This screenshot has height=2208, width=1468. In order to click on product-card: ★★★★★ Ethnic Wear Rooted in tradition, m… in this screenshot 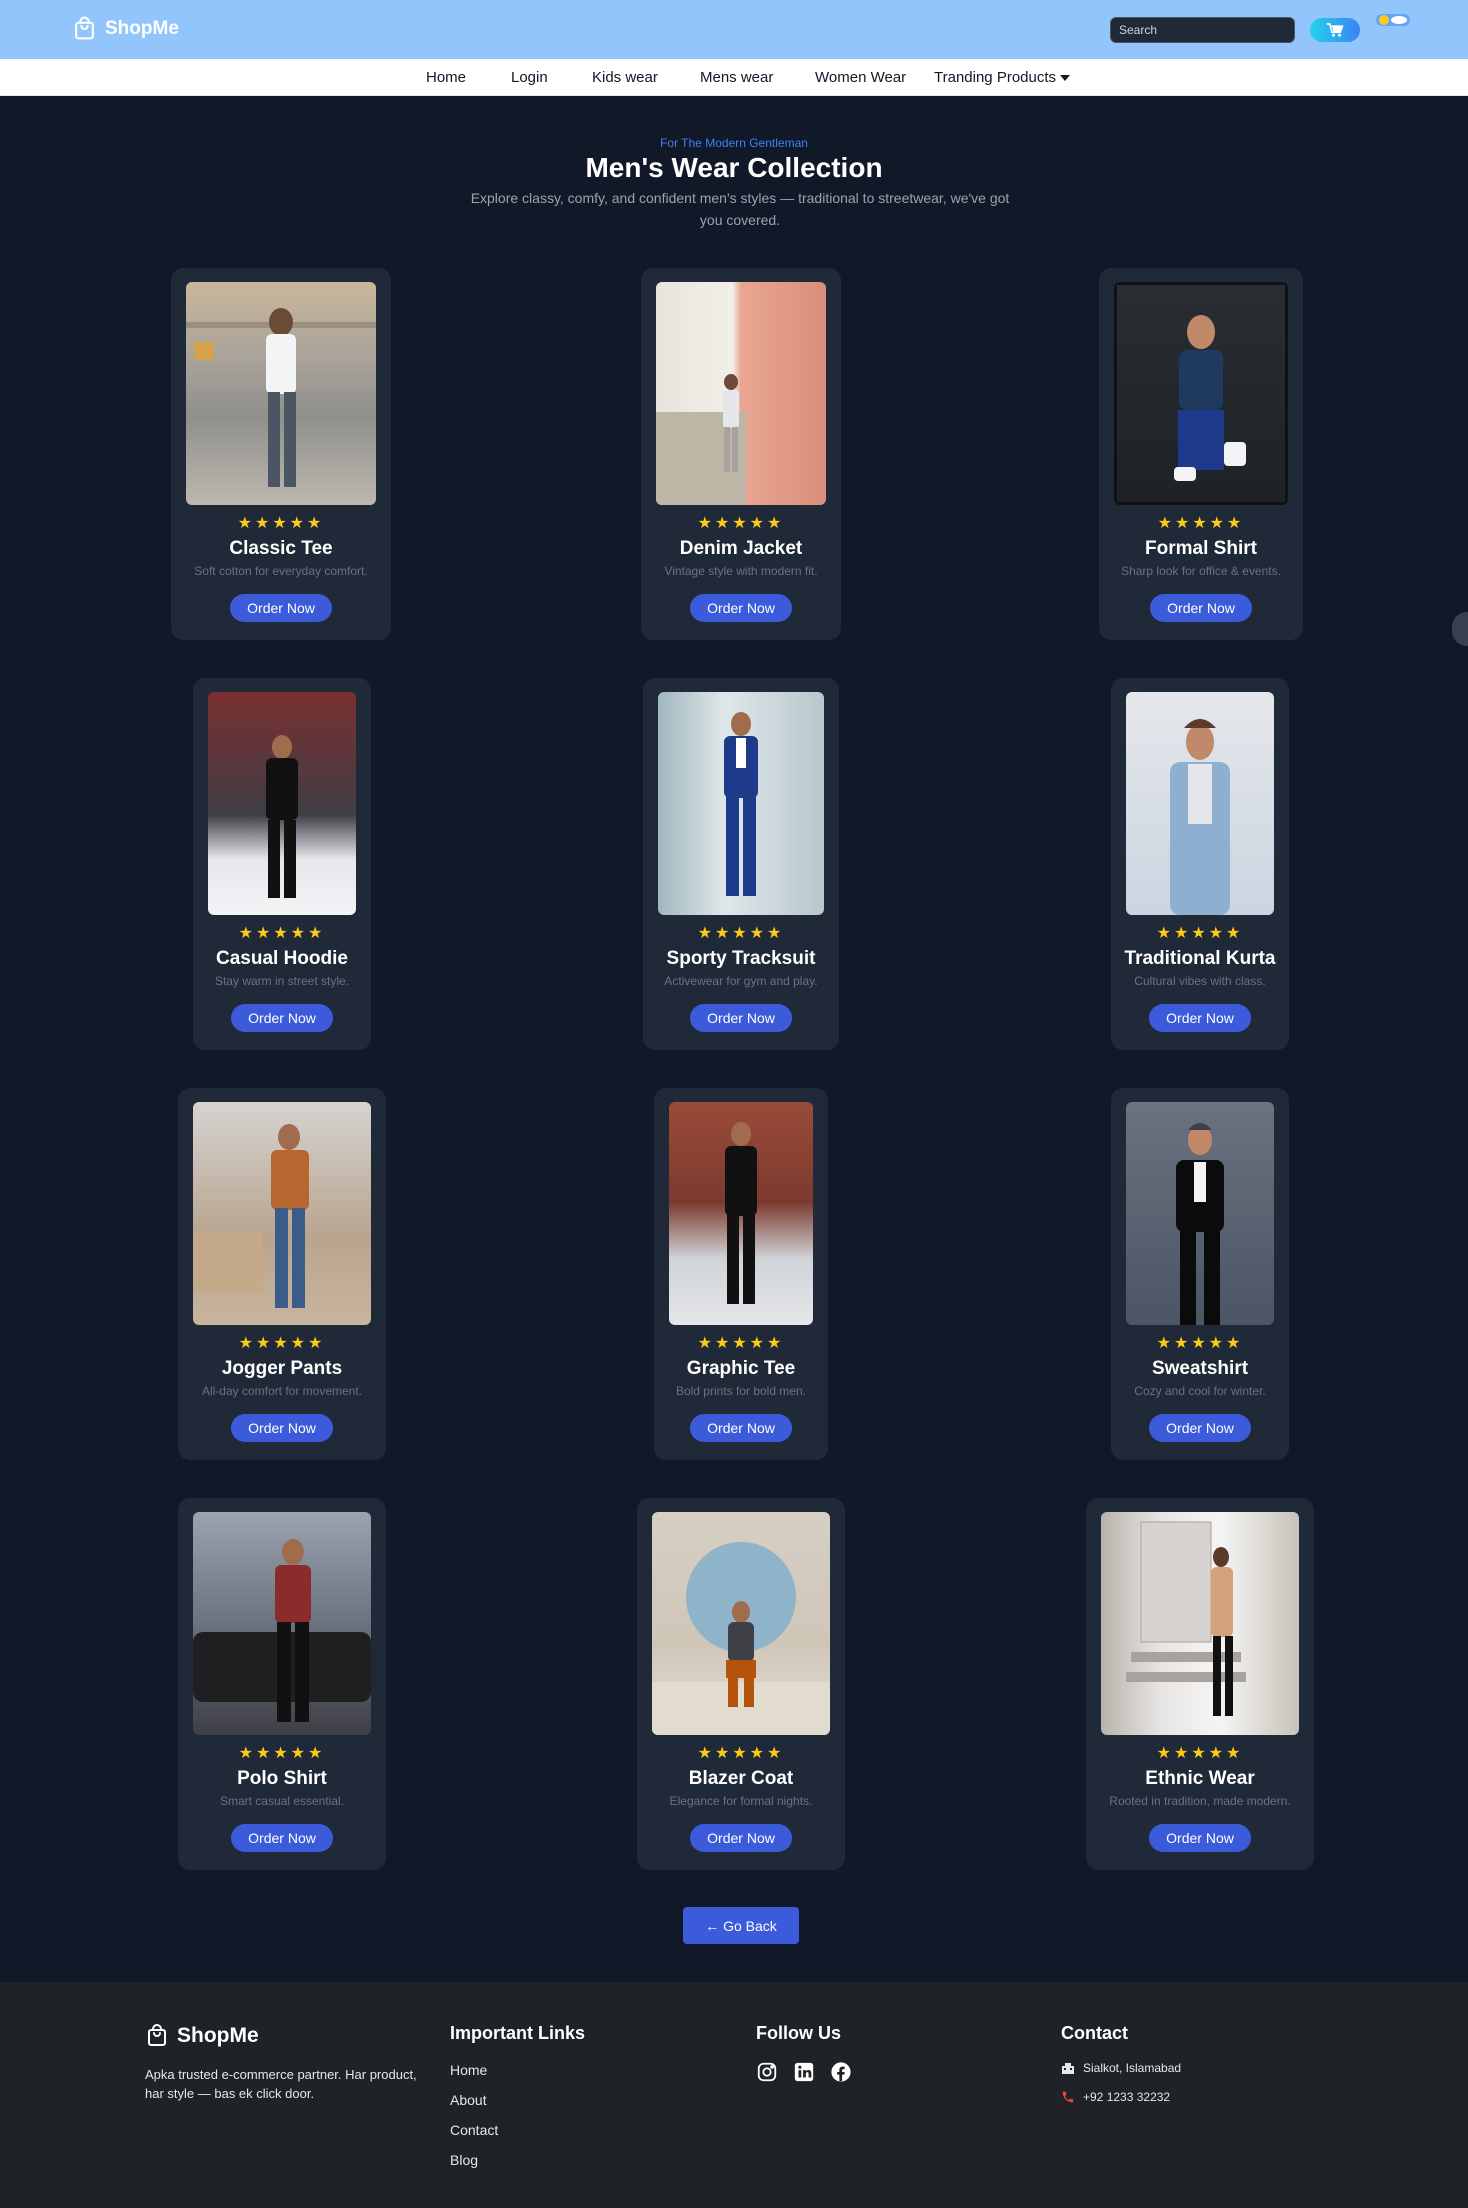, I will do `click(1200, 1684)`.